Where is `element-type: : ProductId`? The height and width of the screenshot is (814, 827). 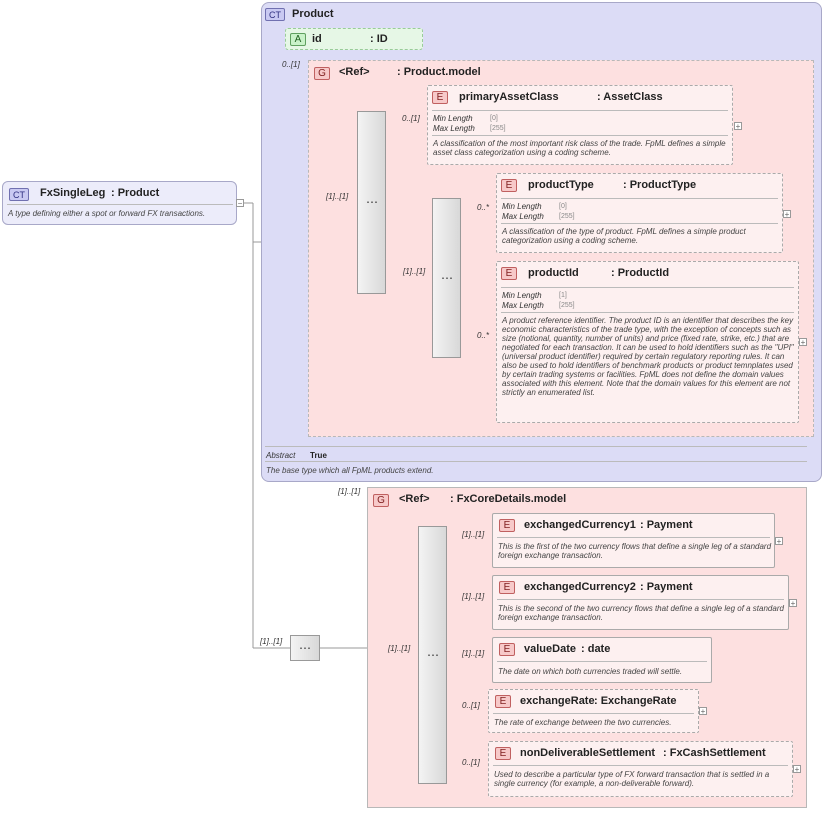
element-type: : ProductId is located at coordinates (640, 273).